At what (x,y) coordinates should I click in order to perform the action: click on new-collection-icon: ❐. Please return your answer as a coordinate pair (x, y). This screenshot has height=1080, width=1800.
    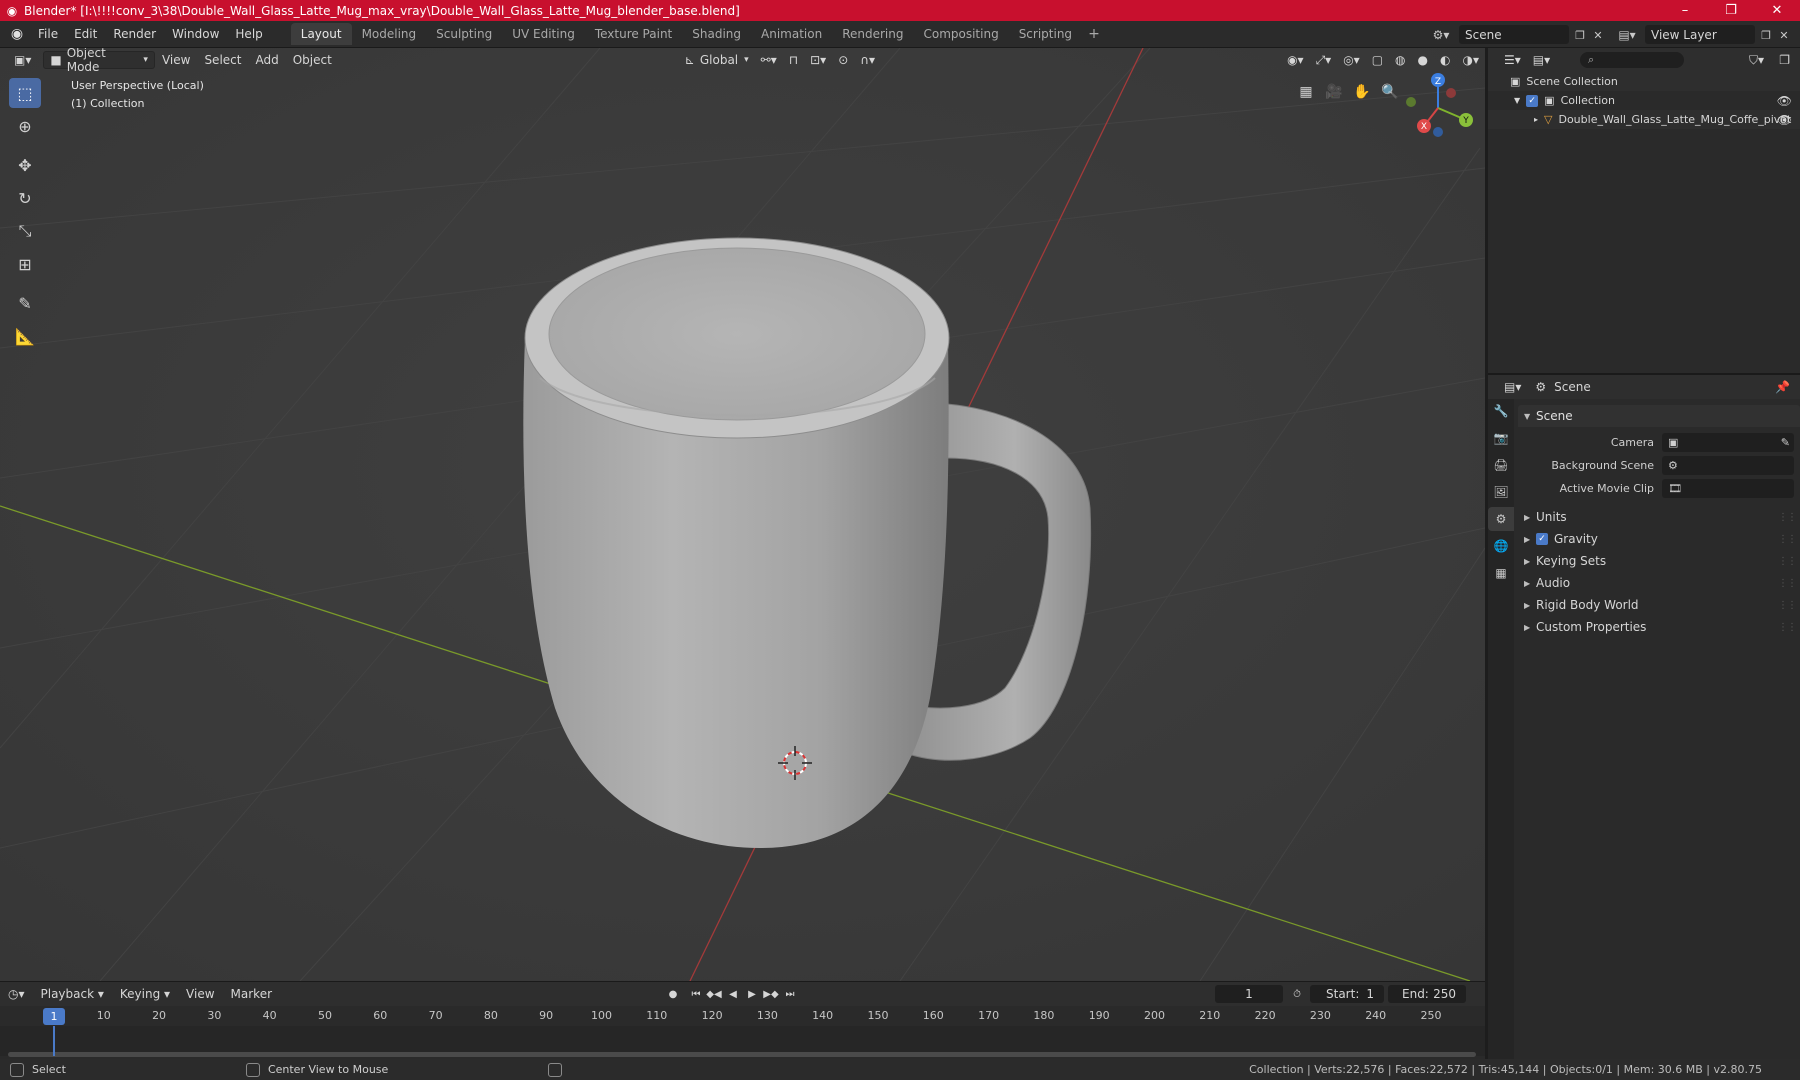
    Looking at the image, I should click on (1784, 60).